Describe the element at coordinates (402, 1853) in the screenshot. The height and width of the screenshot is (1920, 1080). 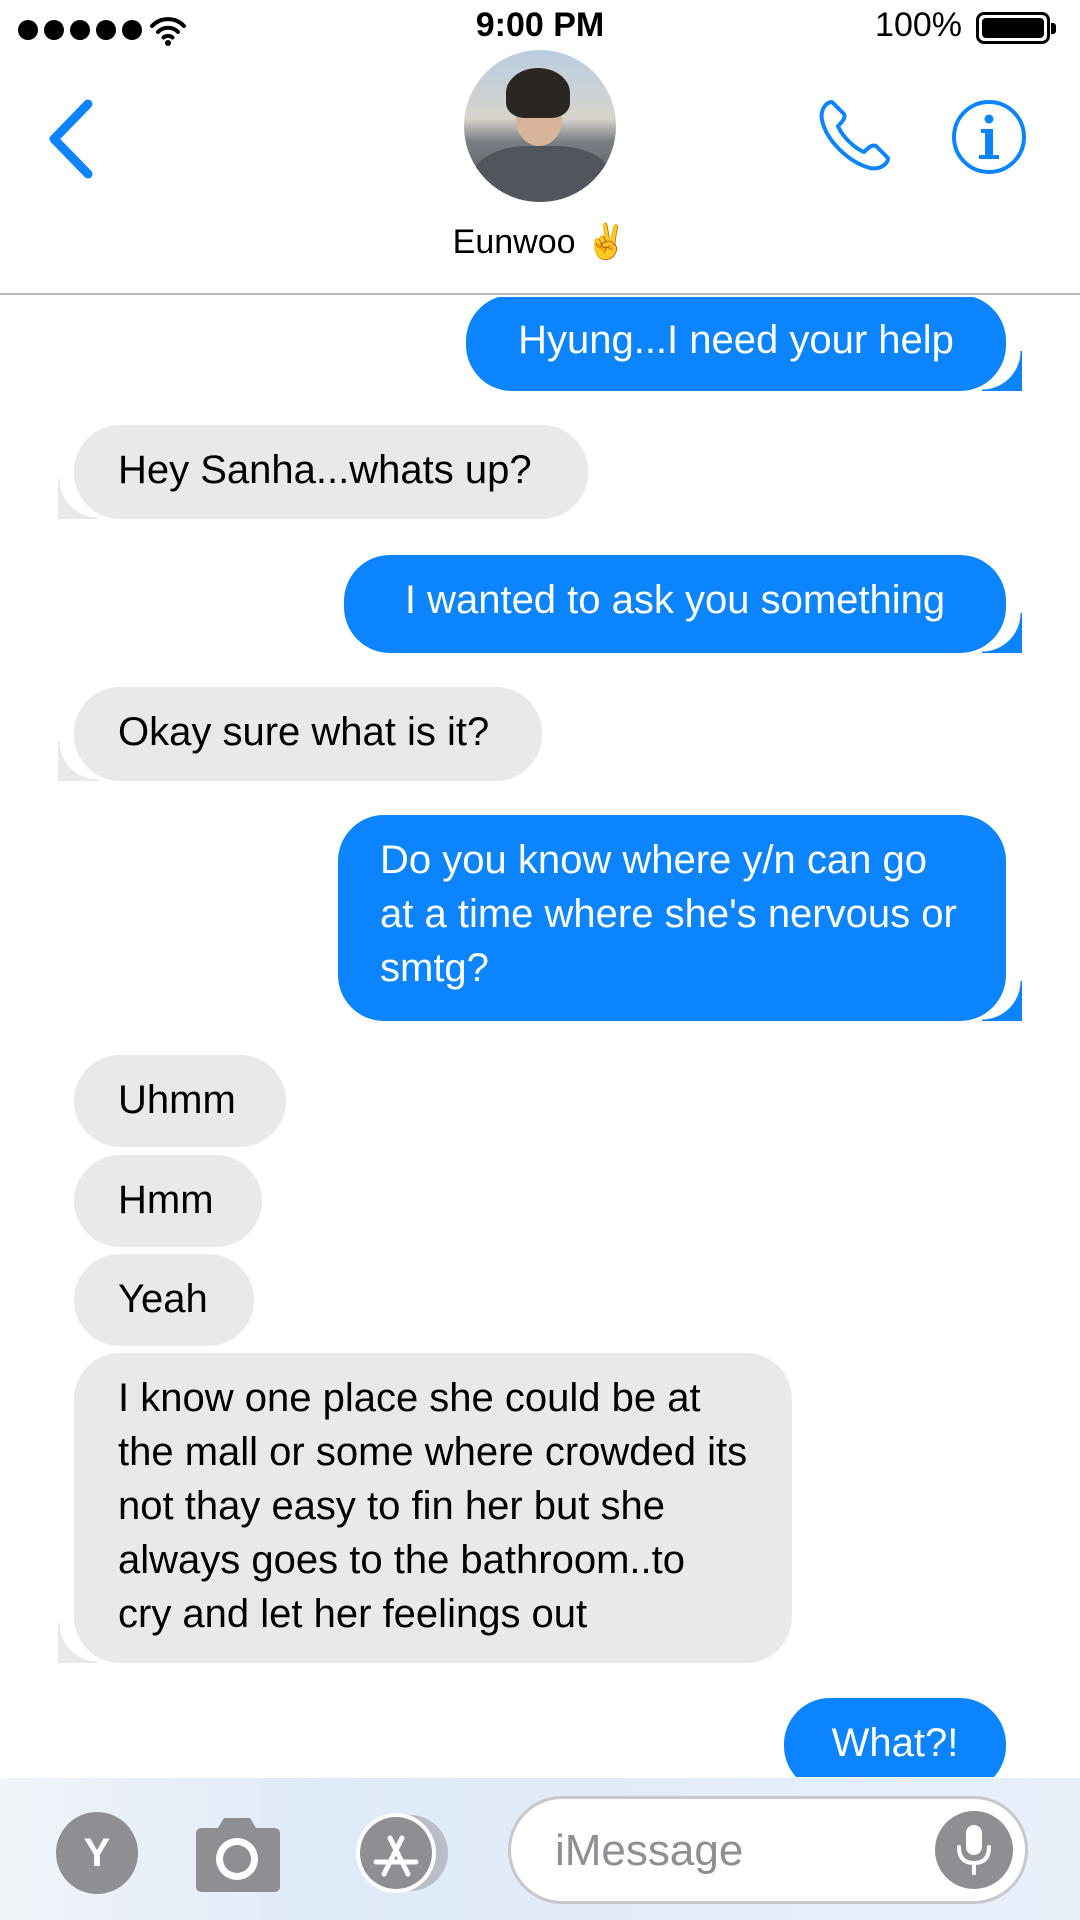
I see `app-store-icon` at that location.